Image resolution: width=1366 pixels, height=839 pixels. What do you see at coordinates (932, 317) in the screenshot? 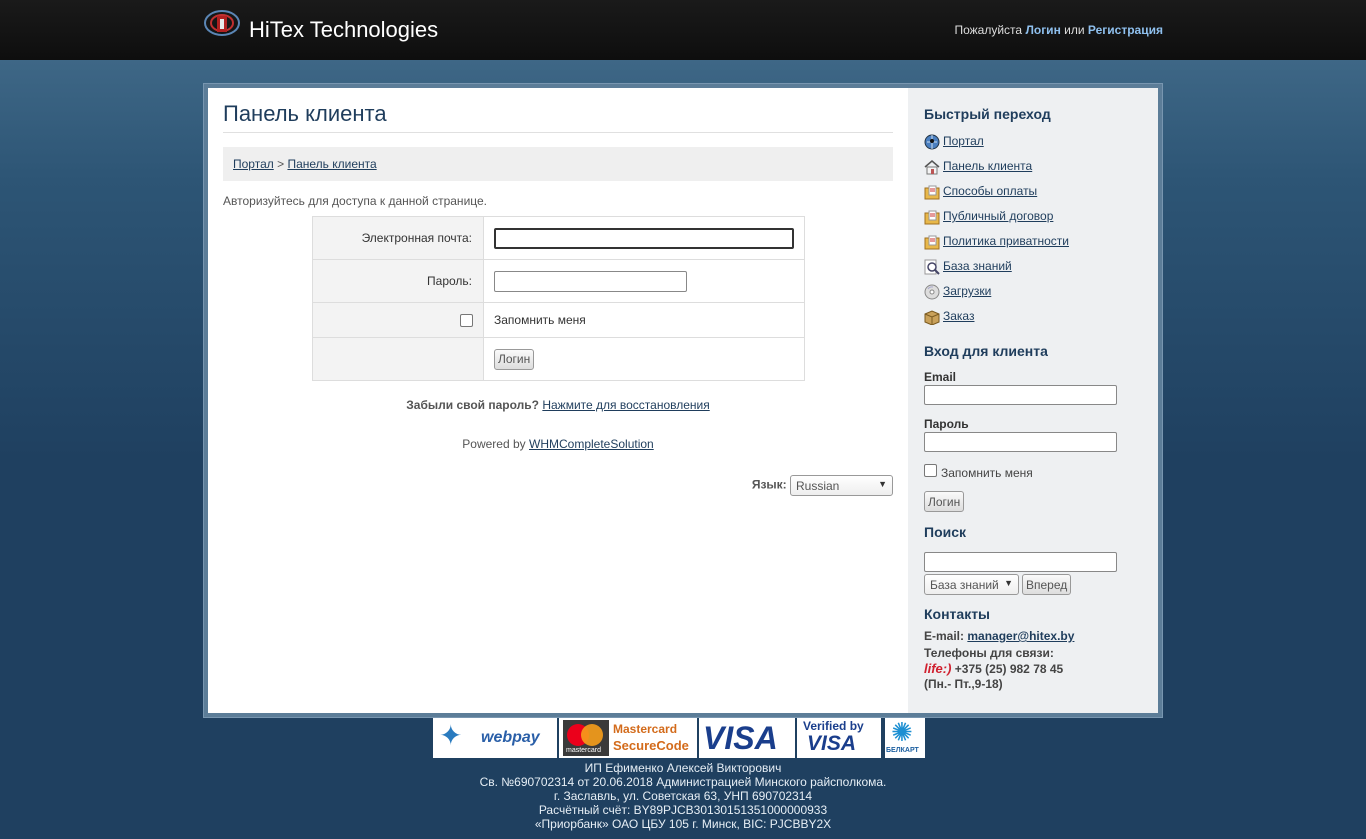
I see `package-icon` at bounding box center [932, 317].